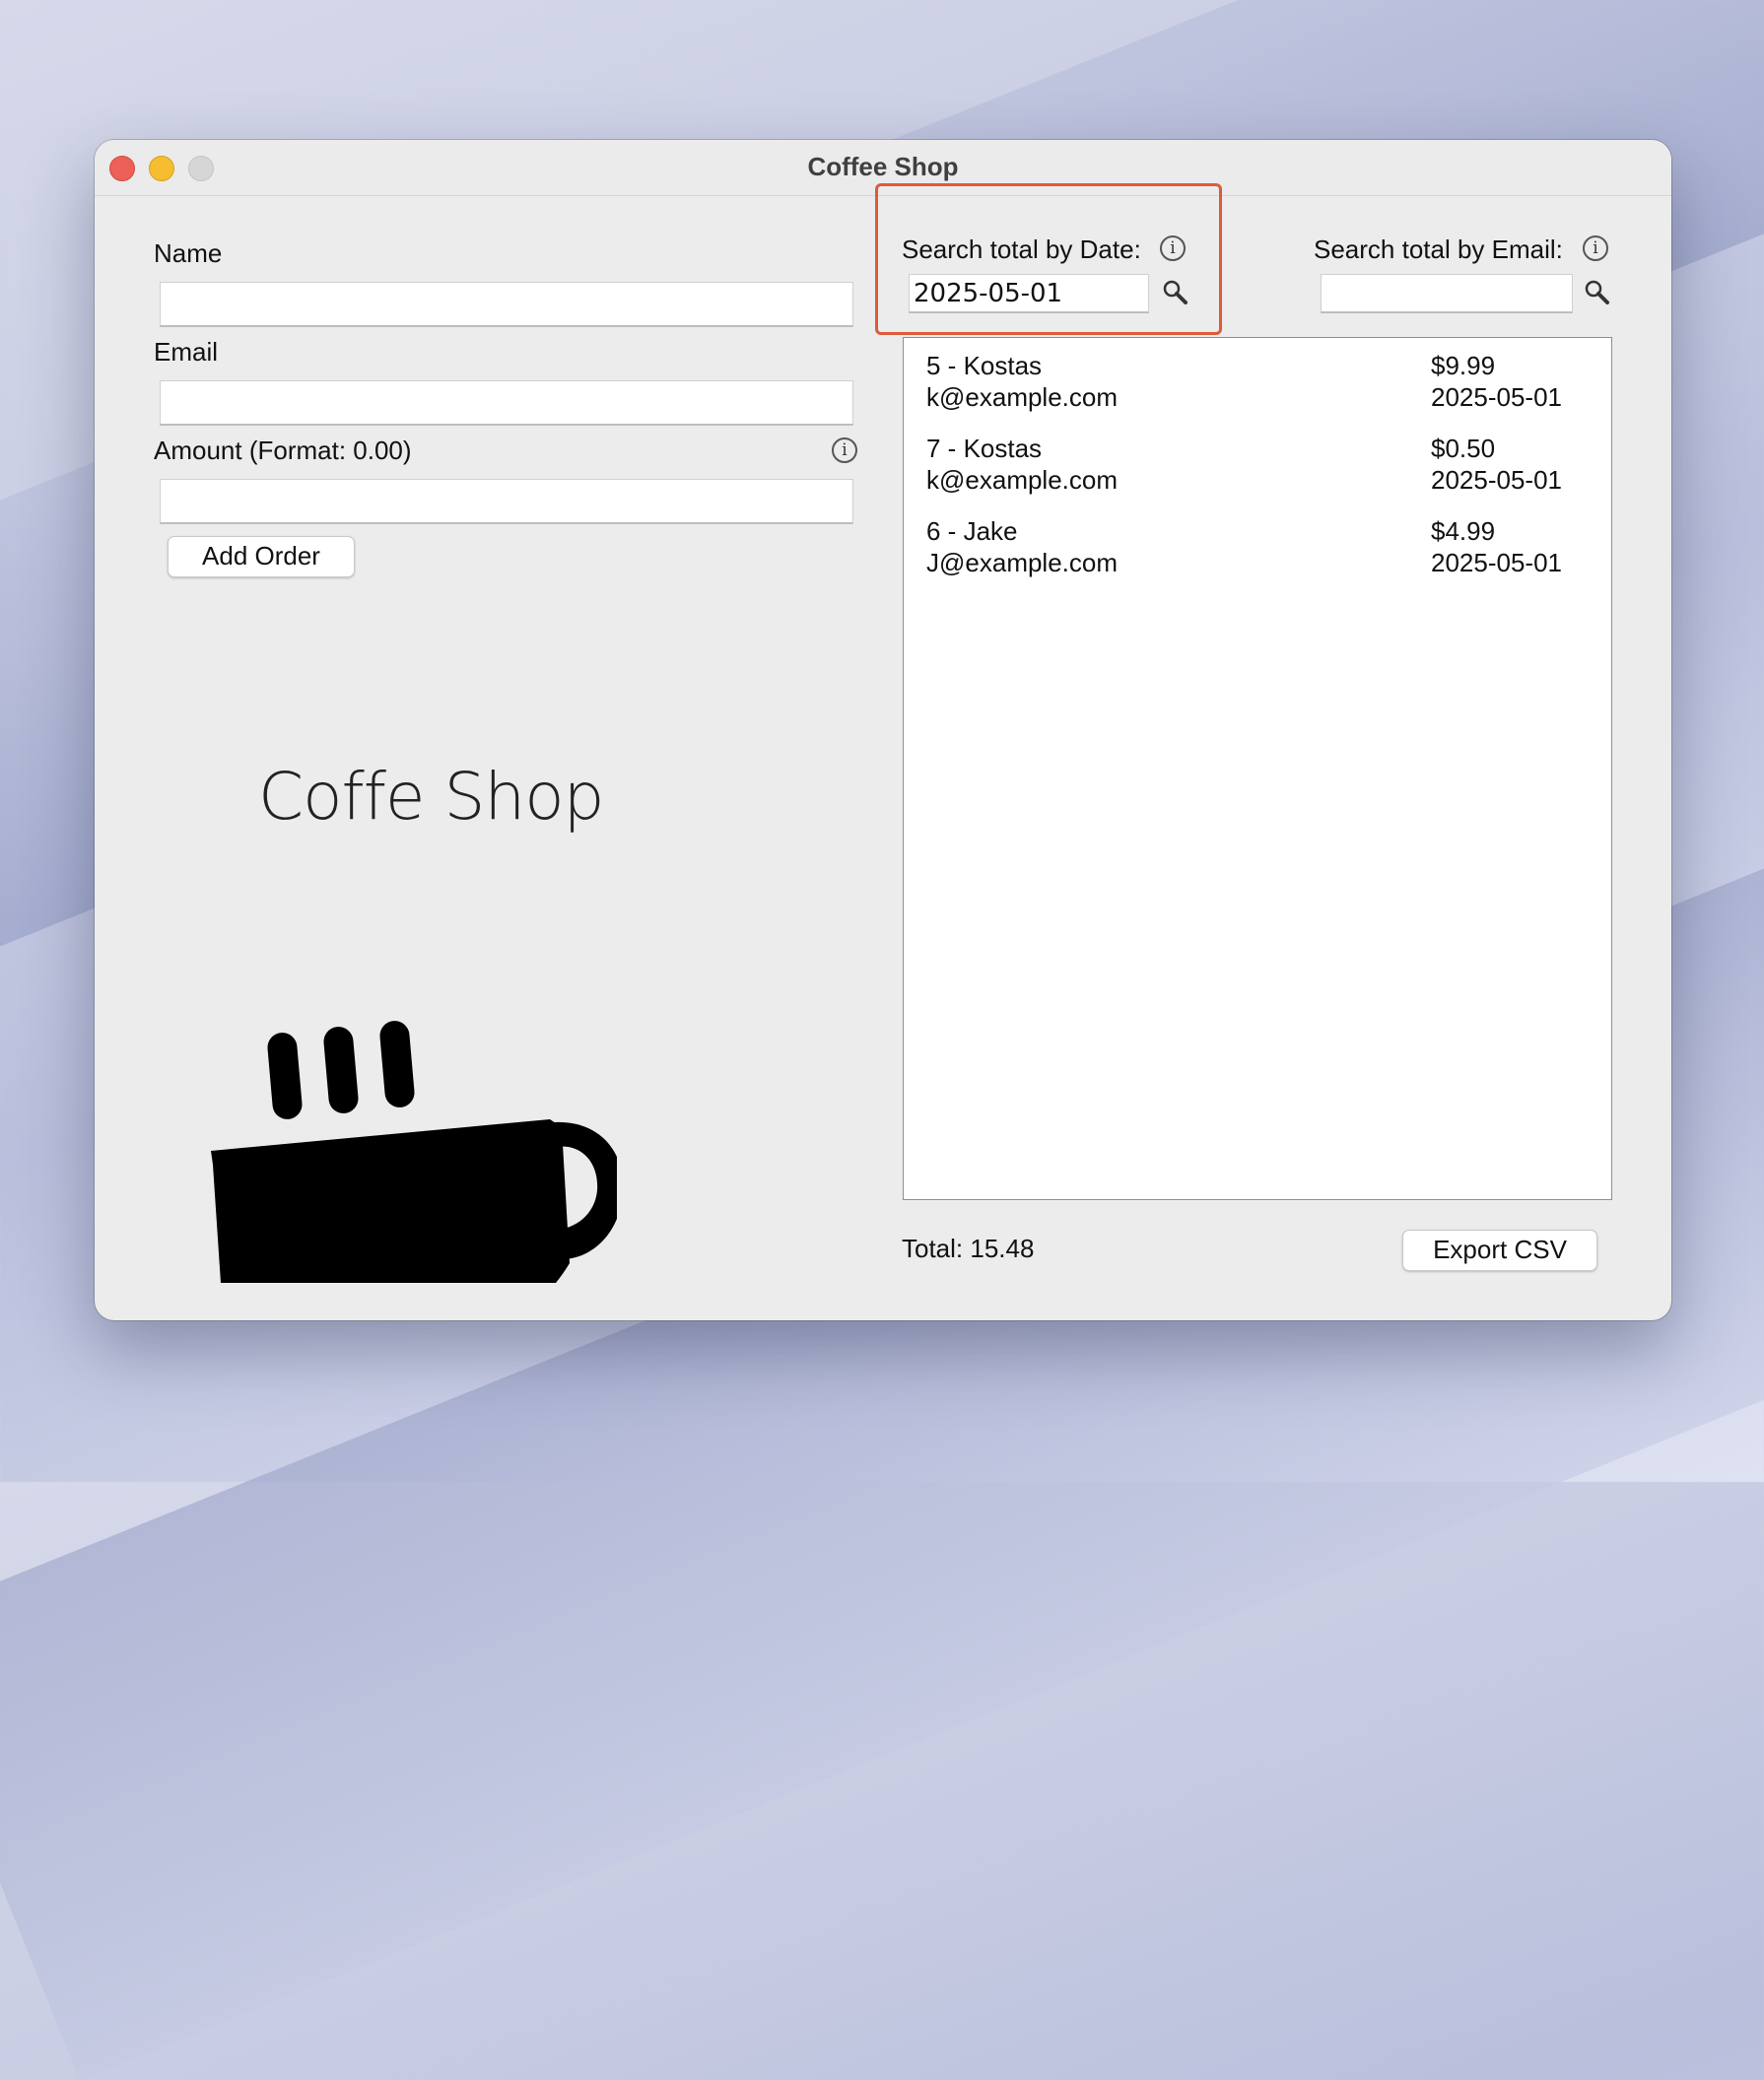 The width and height of the screenshot is (1764, 2080). Describe the element at coordinates (1257, 556) in the screenshot. I see `list-item: 6 - Jake J@example.com $4.99 2025-05-01` at that location.